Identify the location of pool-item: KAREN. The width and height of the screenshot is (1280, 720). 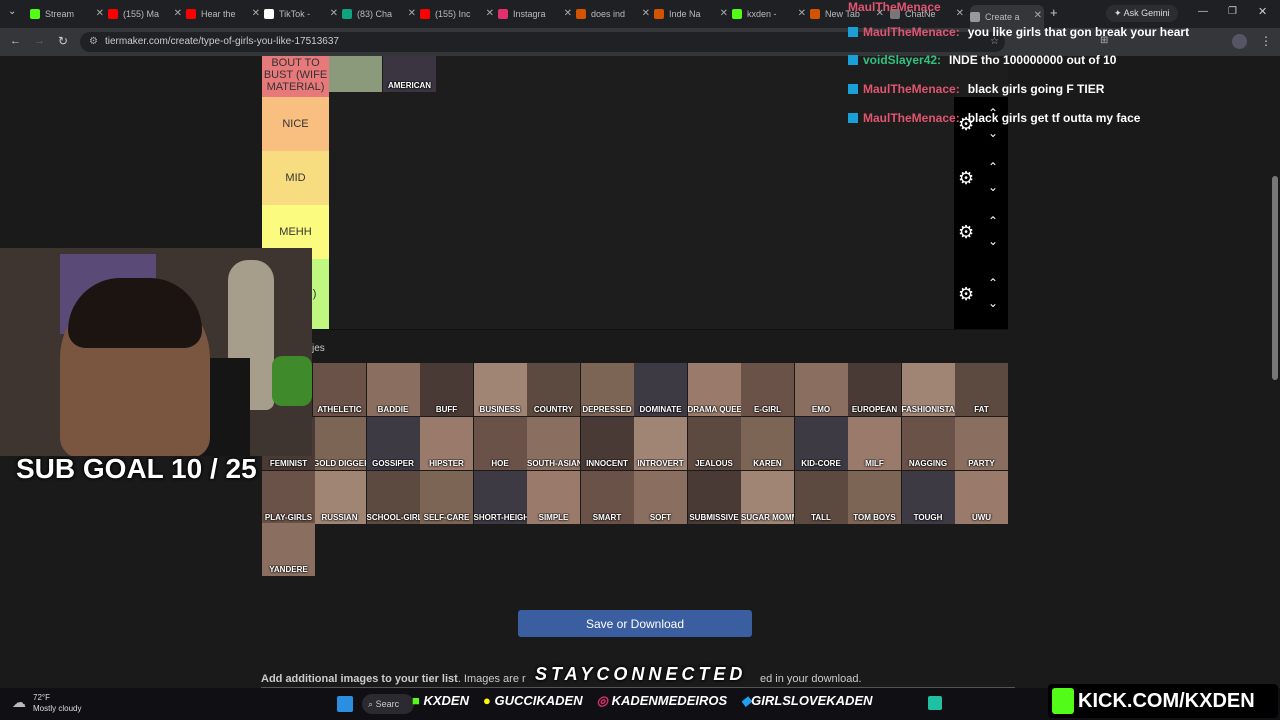
(767, 443).